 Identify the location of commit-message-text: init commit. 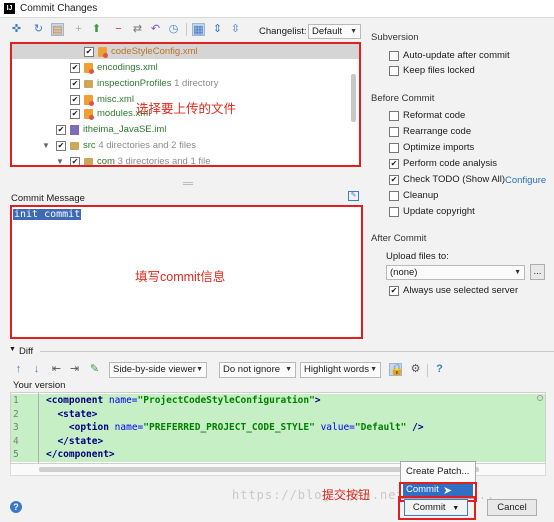
(47, 214).